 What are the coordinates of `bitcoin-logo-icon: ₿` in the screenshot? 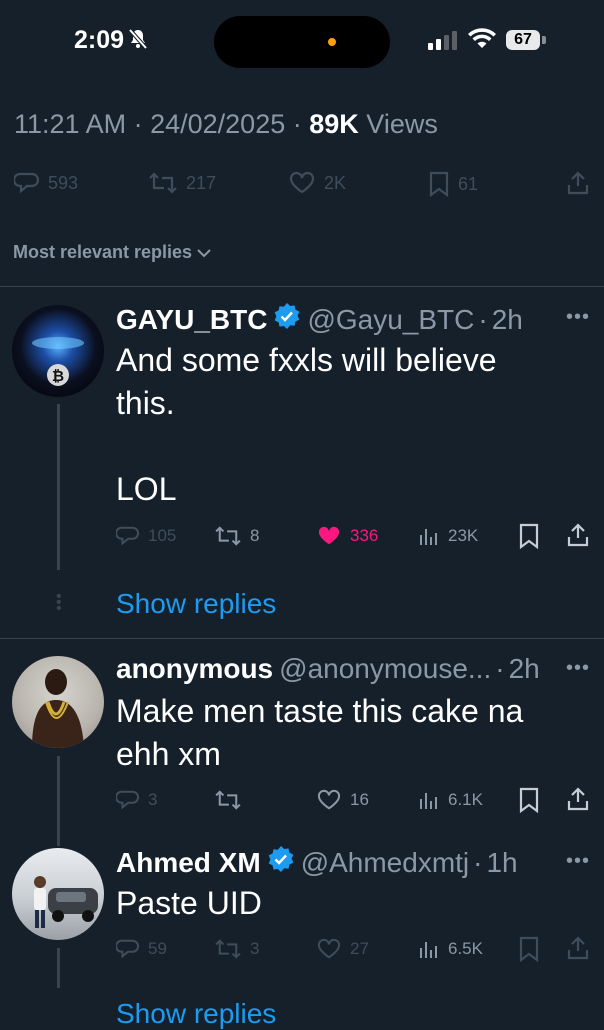 It's located at (58, 361).